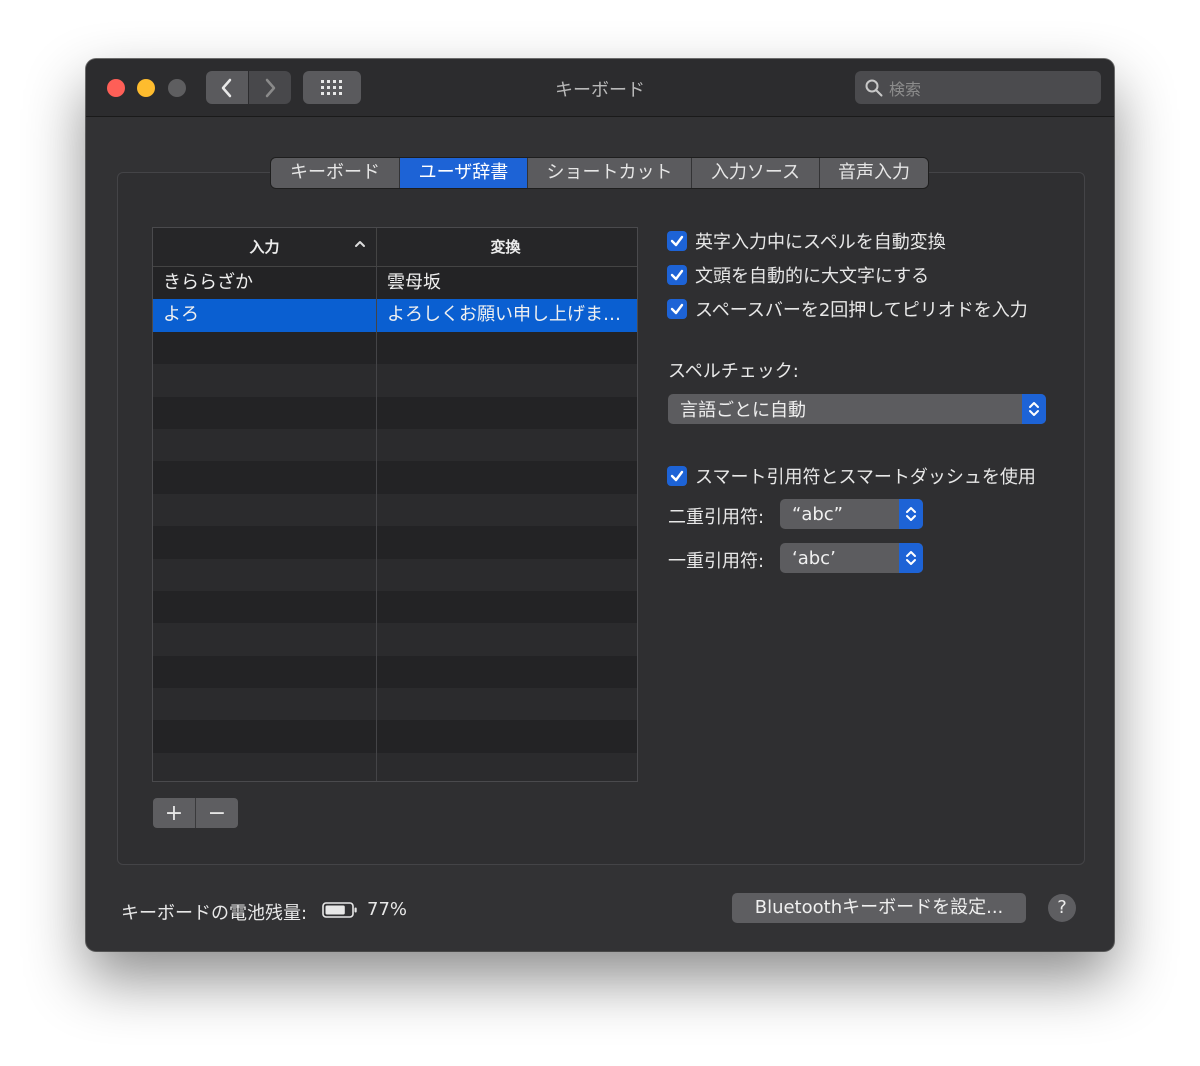  What do you see at coordinates (360, 247) in the screenshot?
I see `sort-ascending-icon` at bounding box center [360, 247].